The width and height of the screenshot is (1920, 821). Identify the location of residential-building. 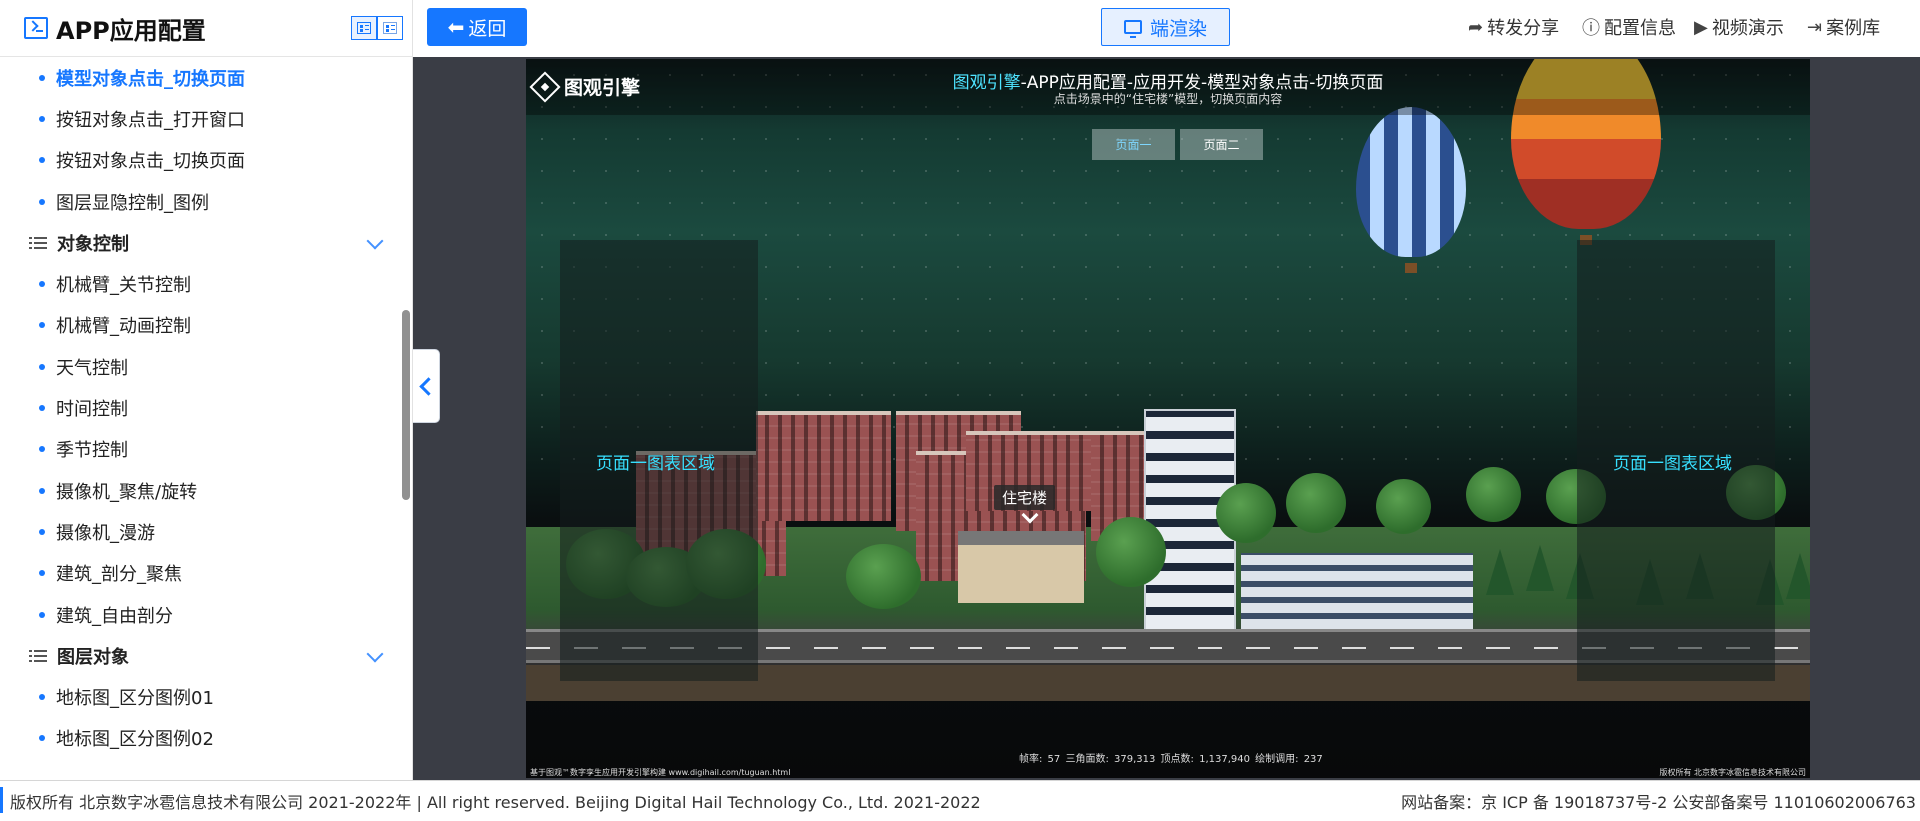
(823, 466).